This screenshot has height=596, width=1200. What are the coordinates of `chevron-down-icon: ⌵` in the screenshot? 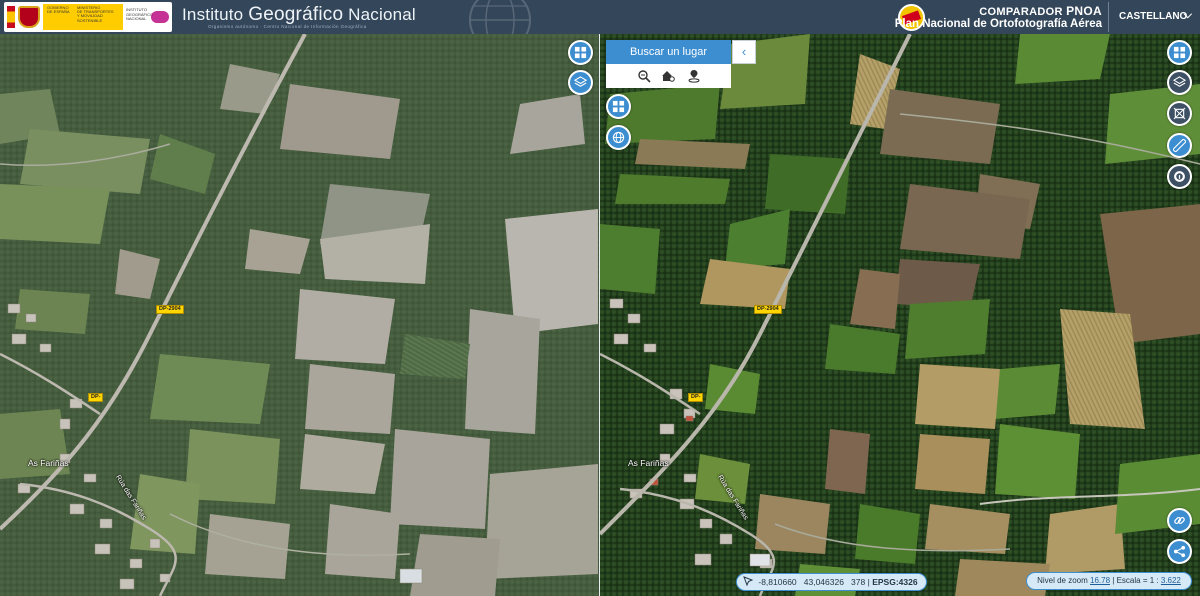 It's located at (1187, 15).